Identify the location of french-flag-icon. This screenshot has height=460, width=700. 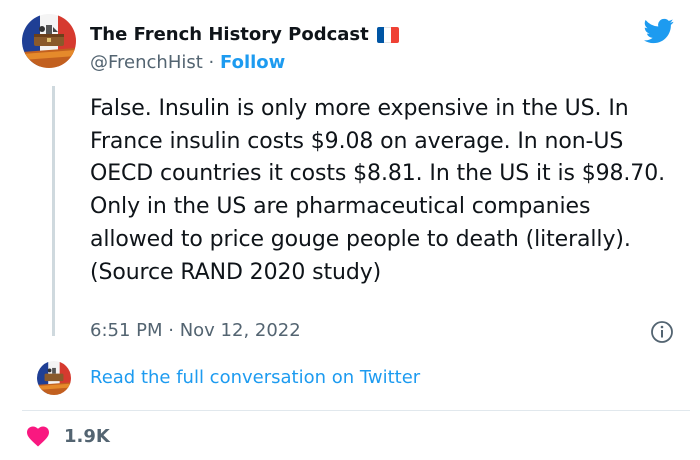
(387, 34).